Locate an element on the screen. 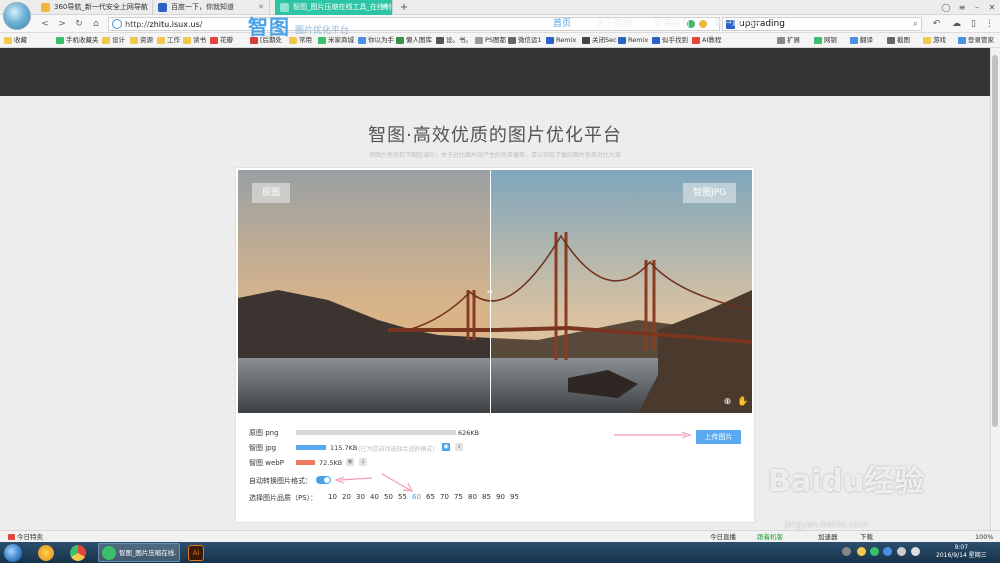  skin-icon: ◯ is located at coordinates (946, 7).